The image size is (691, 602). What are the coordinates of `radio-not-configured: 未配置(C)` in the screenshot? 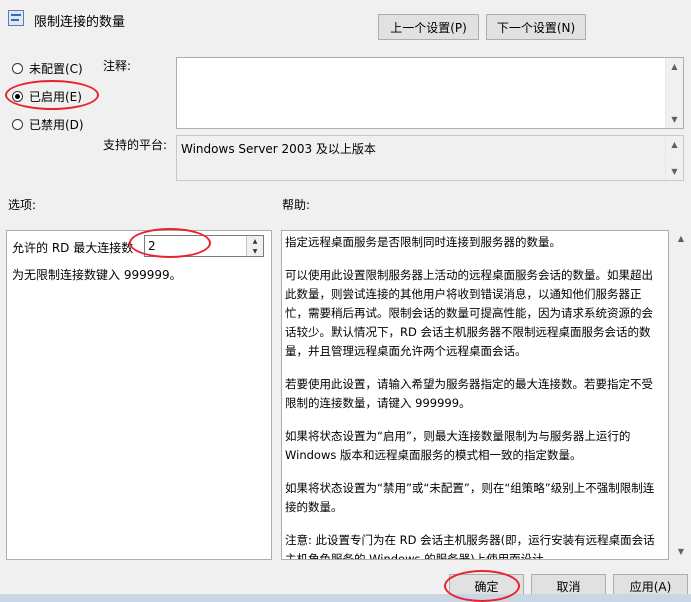 It's located at (47, 68).